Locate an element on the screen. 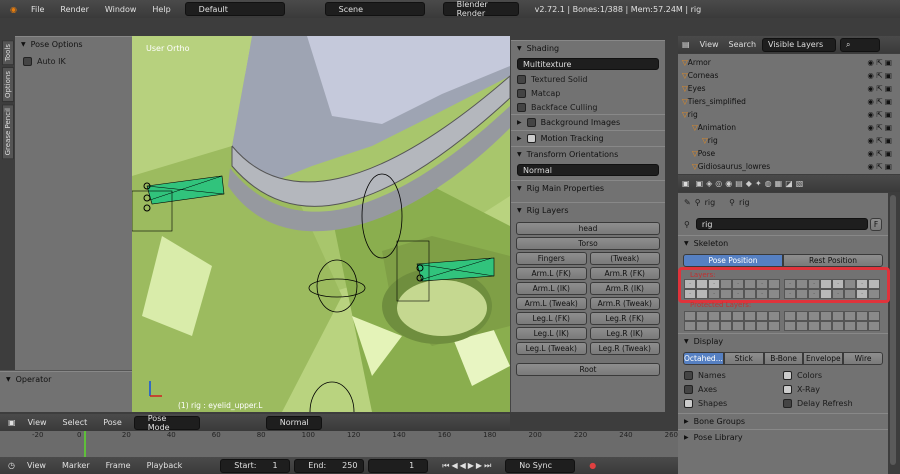  motion-tracking-checkbox is located at coordinates (531, 138).